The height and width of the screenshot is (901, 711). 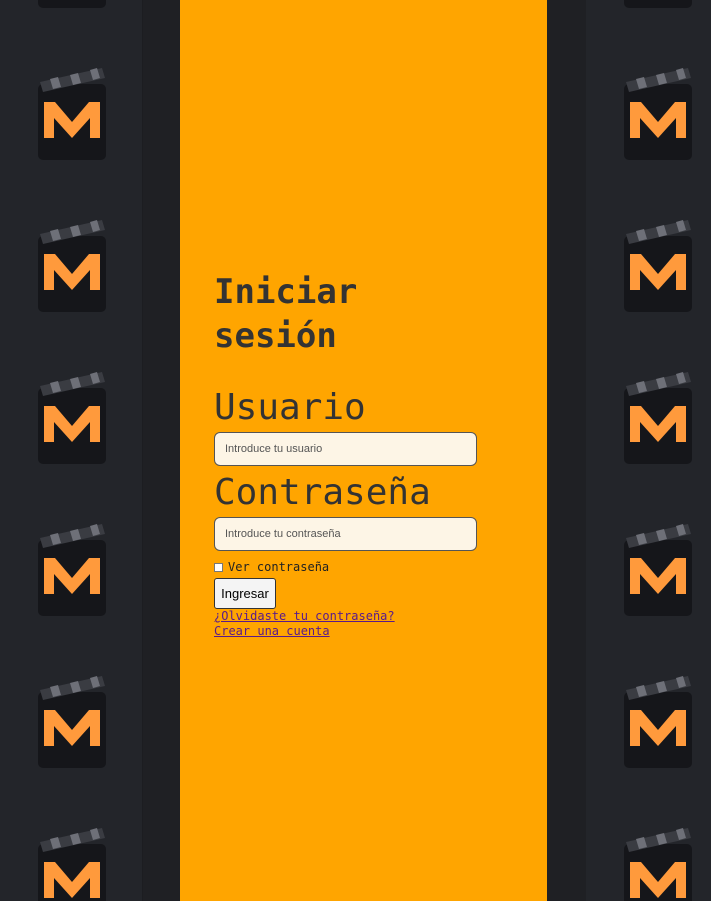 I want to click on login-button: Ingresar, so click(x=245, y=593).